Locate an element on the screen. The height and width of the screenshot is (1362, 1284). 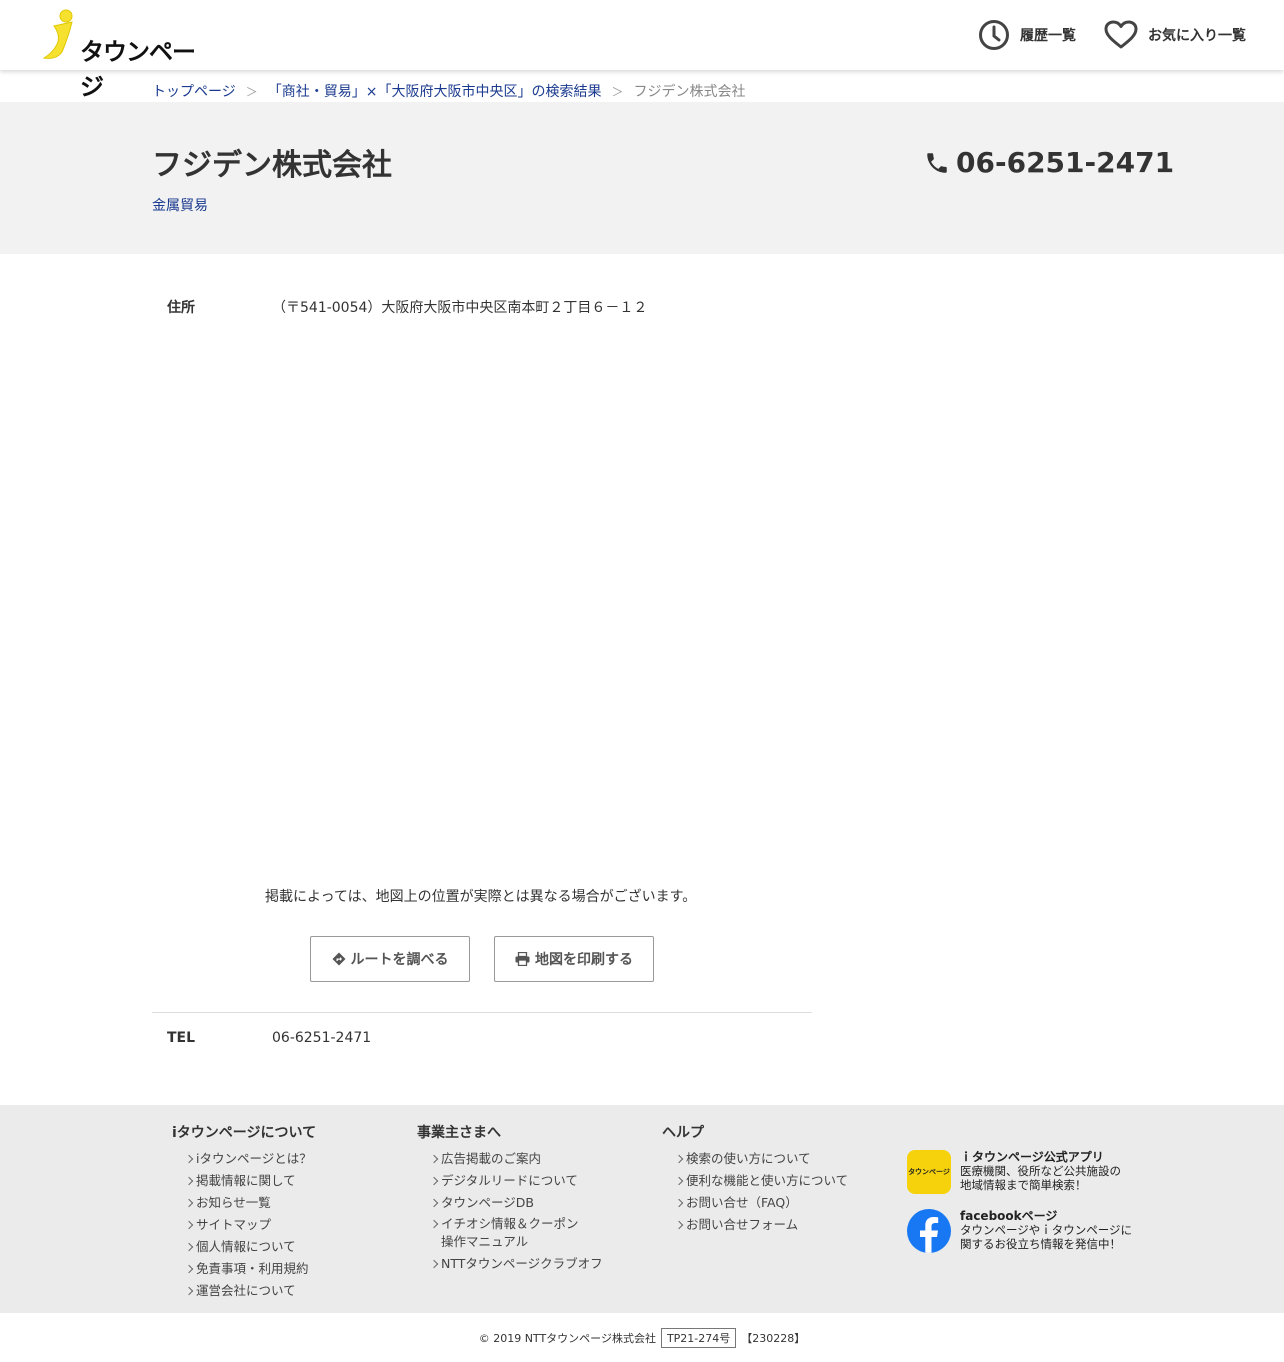
clock-icon is located at coordinates (994, 35).